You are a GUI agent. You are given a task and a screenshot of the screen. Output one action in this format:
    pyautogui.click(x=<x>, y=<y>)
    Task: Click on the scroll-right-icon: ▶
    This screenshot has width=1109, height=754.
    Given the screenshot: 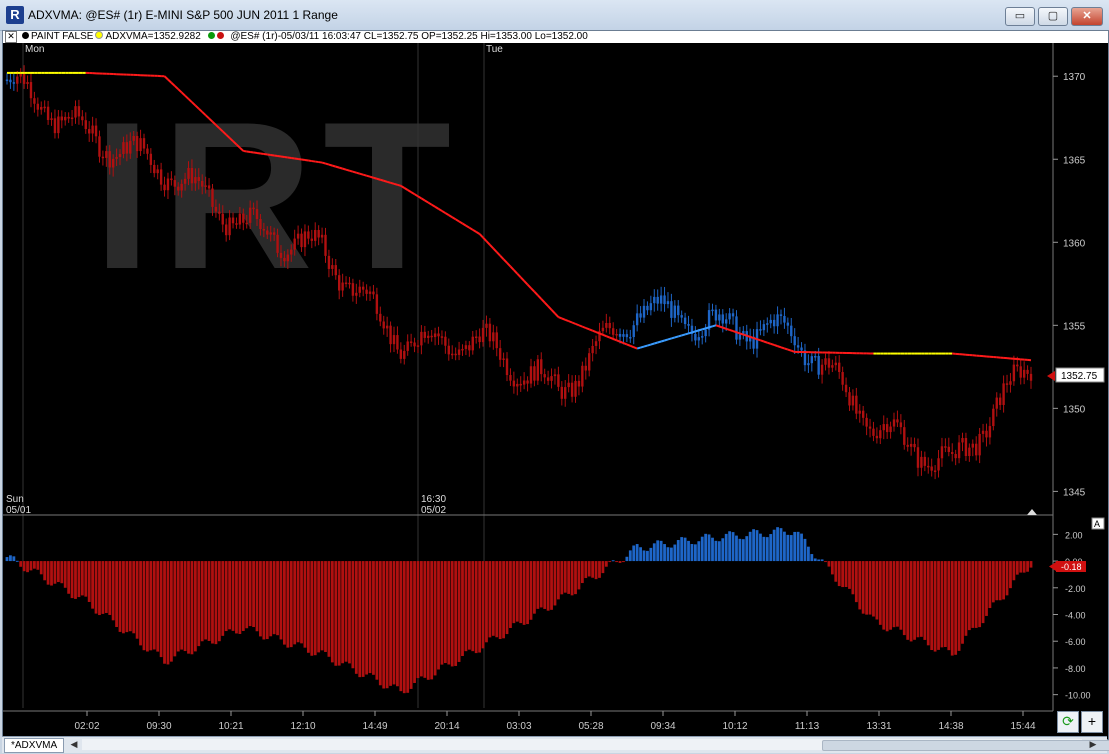 What is the action you would take?
    pyautogui.click(x=1093, y=744)
    